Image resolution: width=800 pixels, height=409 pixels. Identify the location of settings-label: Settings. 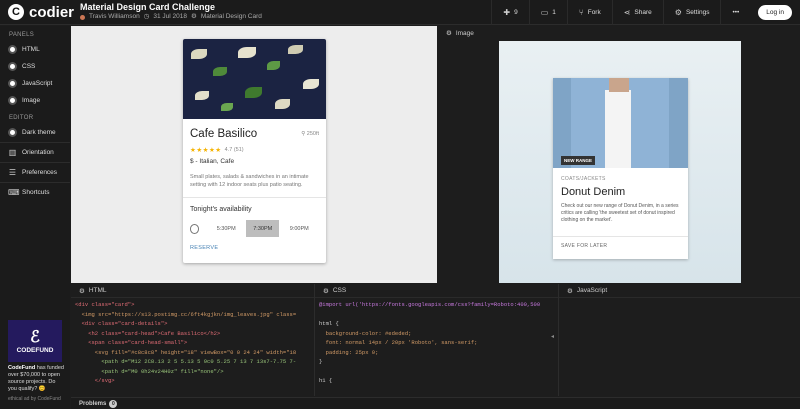
(697, 12).